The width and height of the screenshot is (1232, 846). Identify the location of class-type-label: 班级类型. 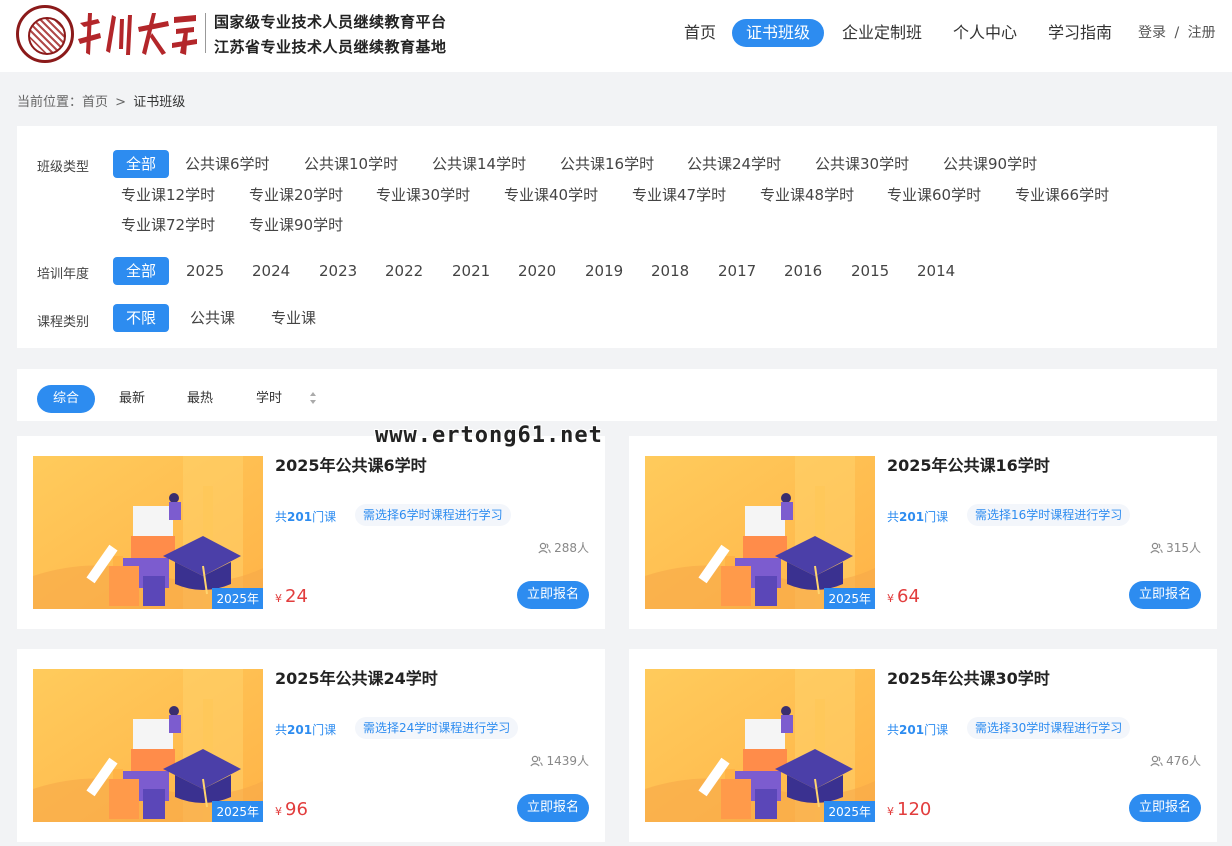
(63, 167).